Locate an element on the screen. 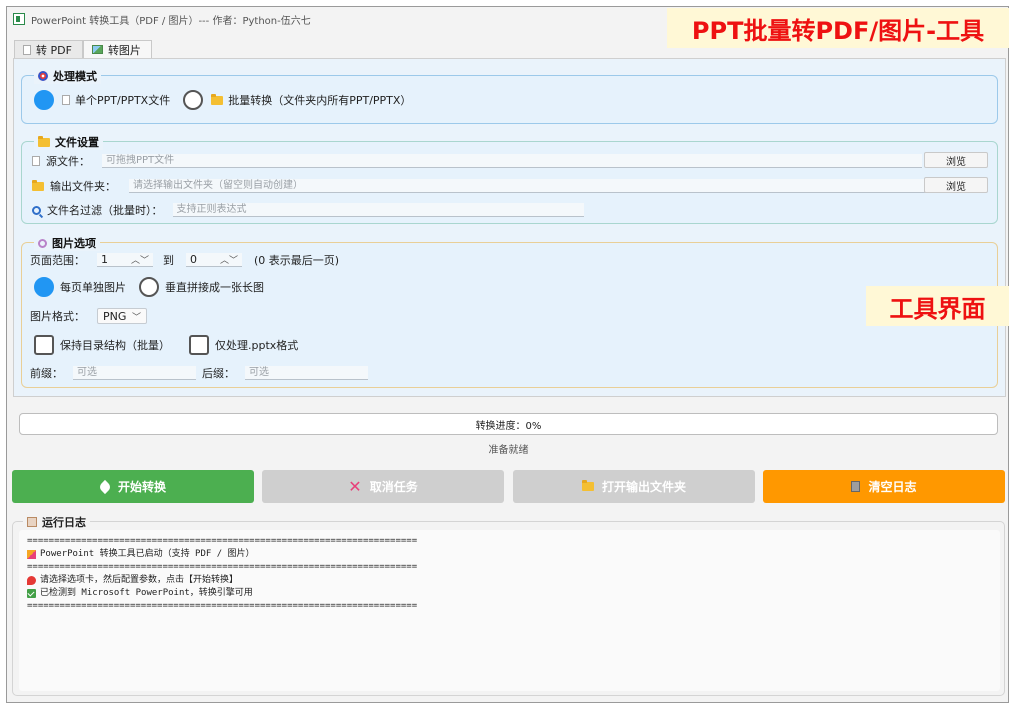 This screenshot has width=1015, height=708. radio-batch-label: 批量转换（文件夹内所有PPT/PPTX） is located at coordinates (319, 100).